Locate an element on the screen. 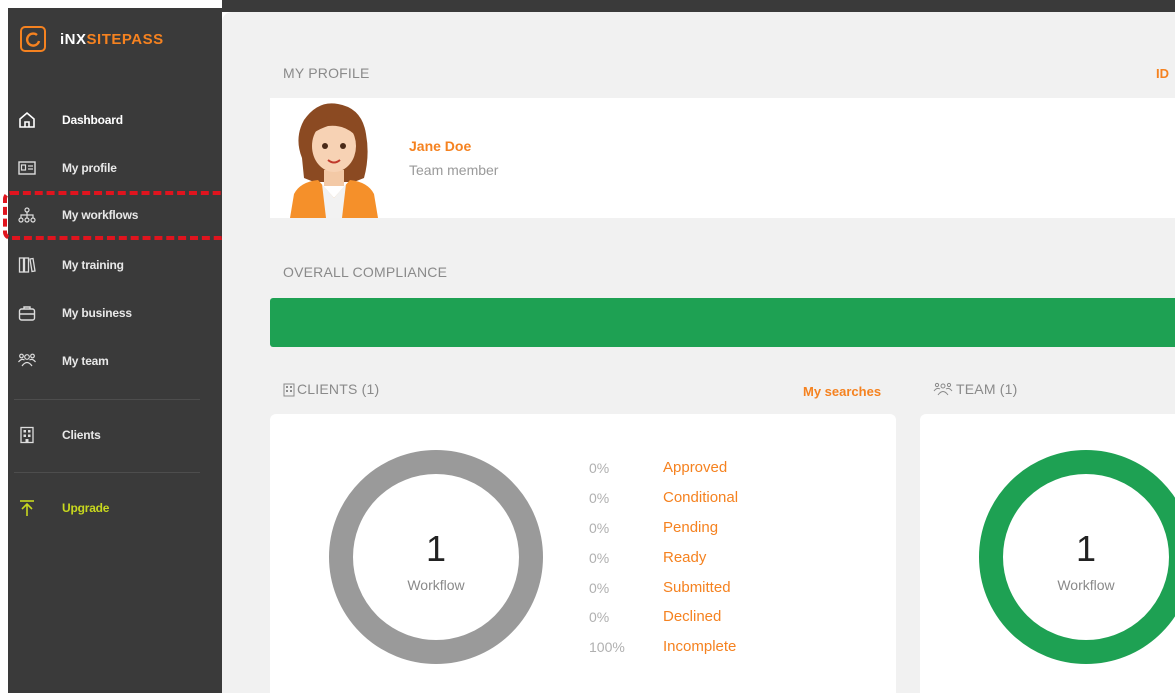  stat-label-incomplete: Incomplete is located at coordinates (699, 646).